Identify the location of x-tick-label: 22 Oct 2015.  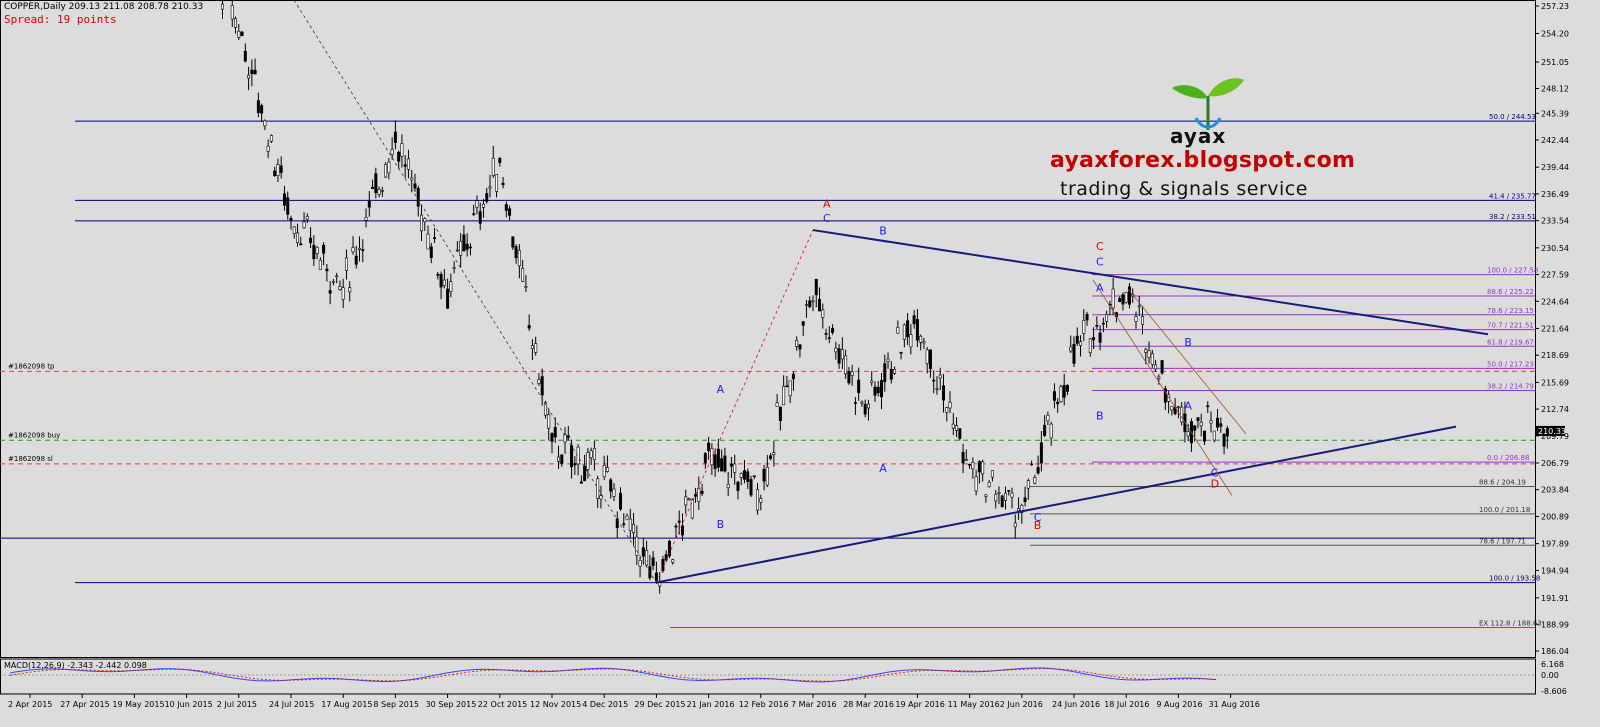
(502, 704).